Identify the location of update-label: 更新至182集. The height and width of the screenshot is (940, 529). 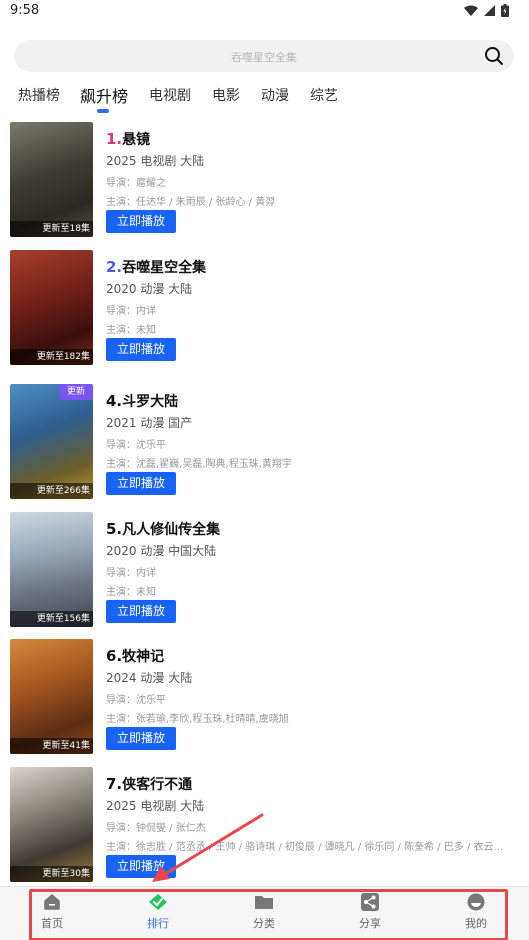
(51, 357).